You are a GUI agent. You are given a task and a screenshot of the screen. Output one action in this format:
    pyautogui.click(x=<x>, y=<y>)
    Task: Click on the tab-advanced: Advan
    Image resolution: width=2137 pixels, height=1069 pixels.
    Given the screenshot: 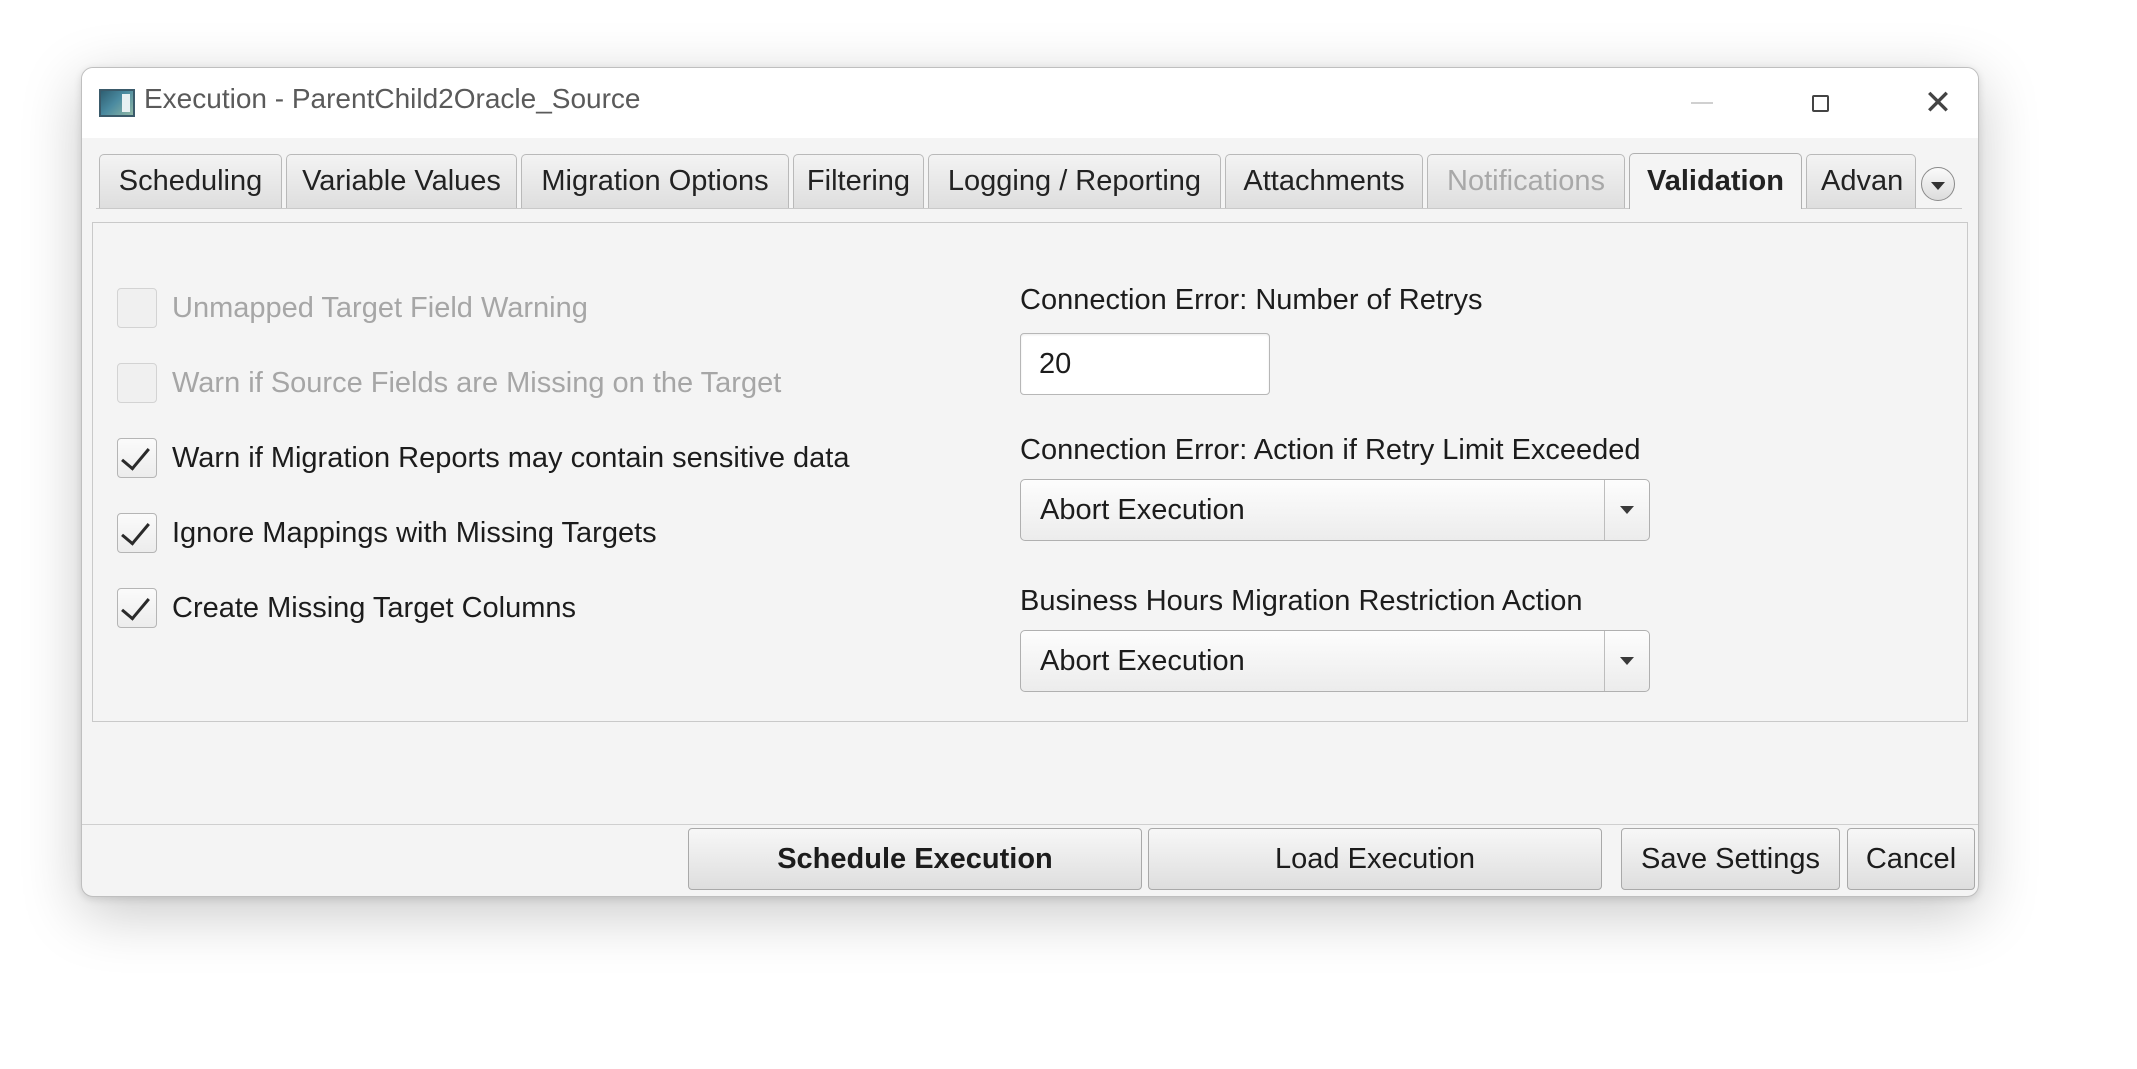 What is the action you would take?
    pyautogui.click(x=1861, y=181)
    